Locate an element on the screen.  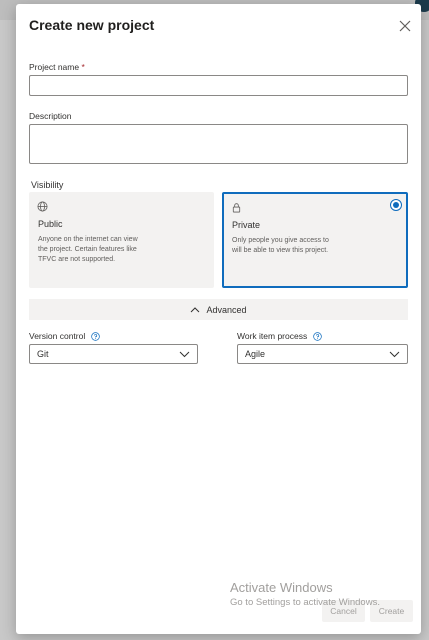
advanced-toggle: Advanced is located at coordinates (218, 309).